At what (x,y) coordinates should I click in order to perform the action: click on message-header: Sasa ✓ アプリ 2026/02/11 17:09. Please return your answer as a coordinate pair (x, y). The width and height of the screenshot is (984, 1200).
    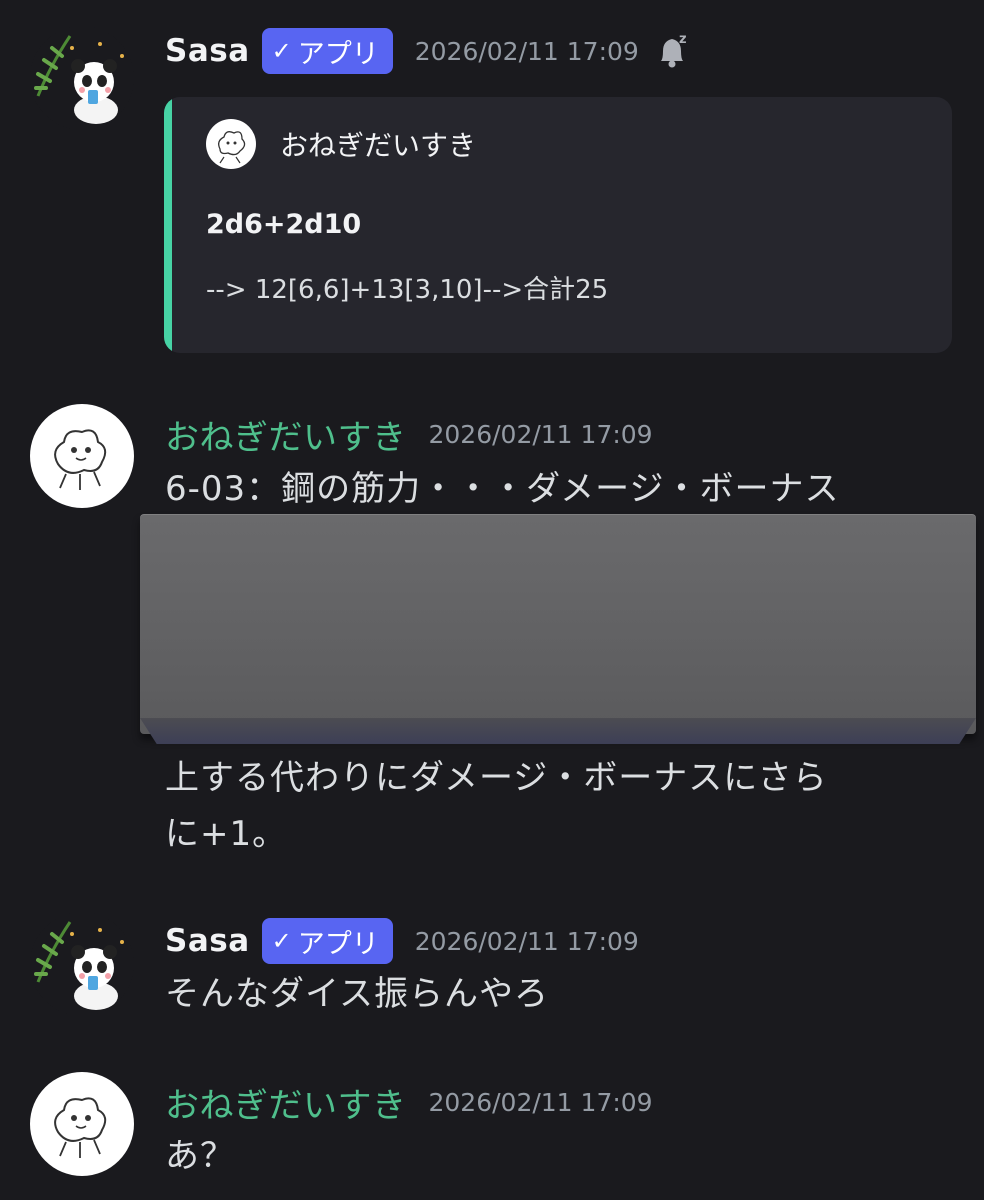
    Looking at the image, I should click on (402, 941).